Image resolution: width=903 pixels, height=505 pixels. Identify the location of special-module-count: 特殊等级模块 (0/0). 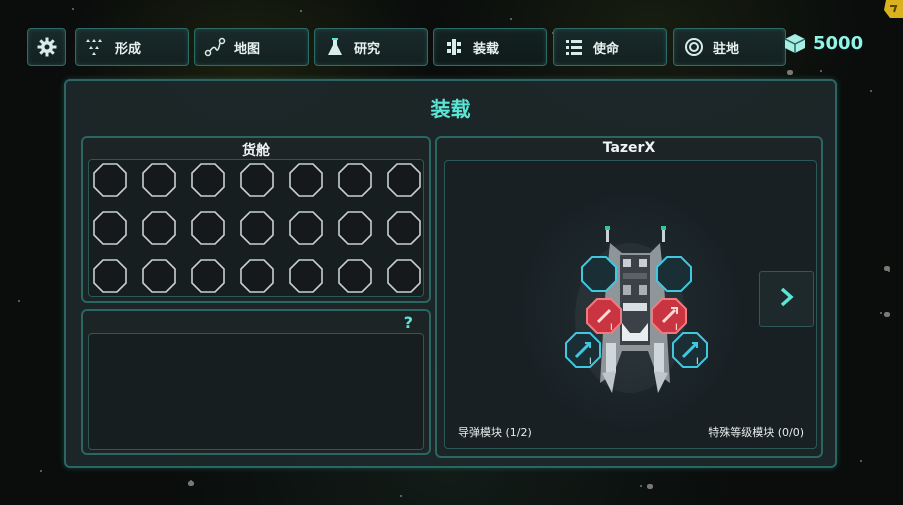
(756, 432).